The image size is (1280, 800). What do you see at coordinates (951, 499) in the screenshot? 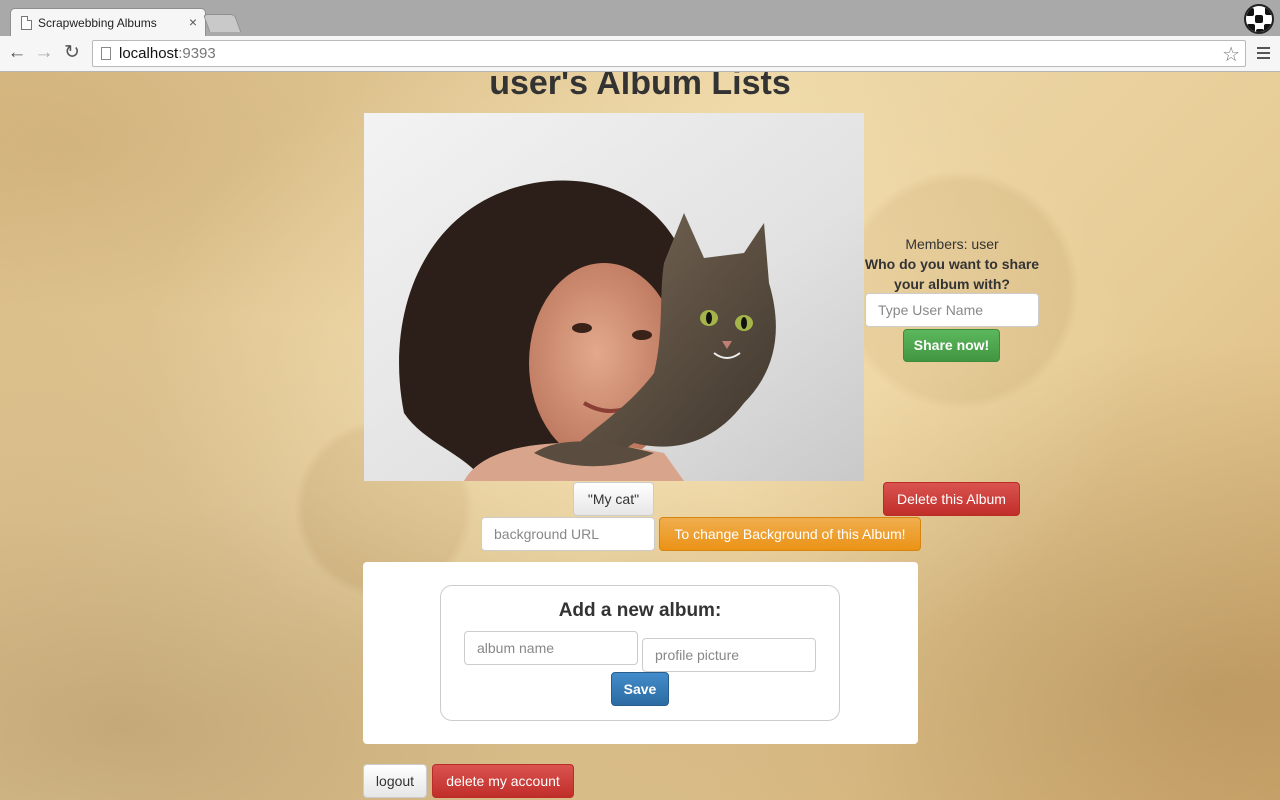
I see `delete-album-button: Delete this Album` at bounding box center [951, 499].